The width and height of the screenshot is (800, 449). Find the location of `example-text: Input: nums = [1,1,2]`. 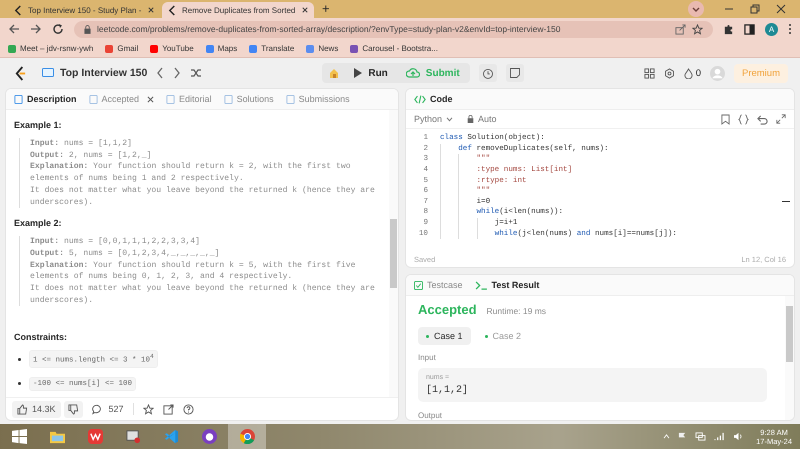

example-text: Input: nums = [1,1,2] is located at coordinates (82, 144).